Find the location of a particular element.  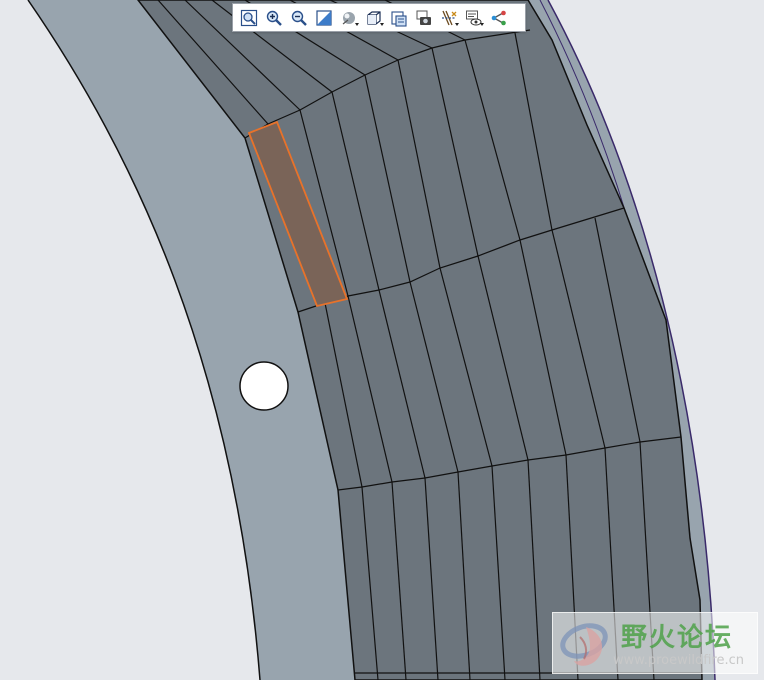

spin-center-icon is located at coordinates (499, 18).